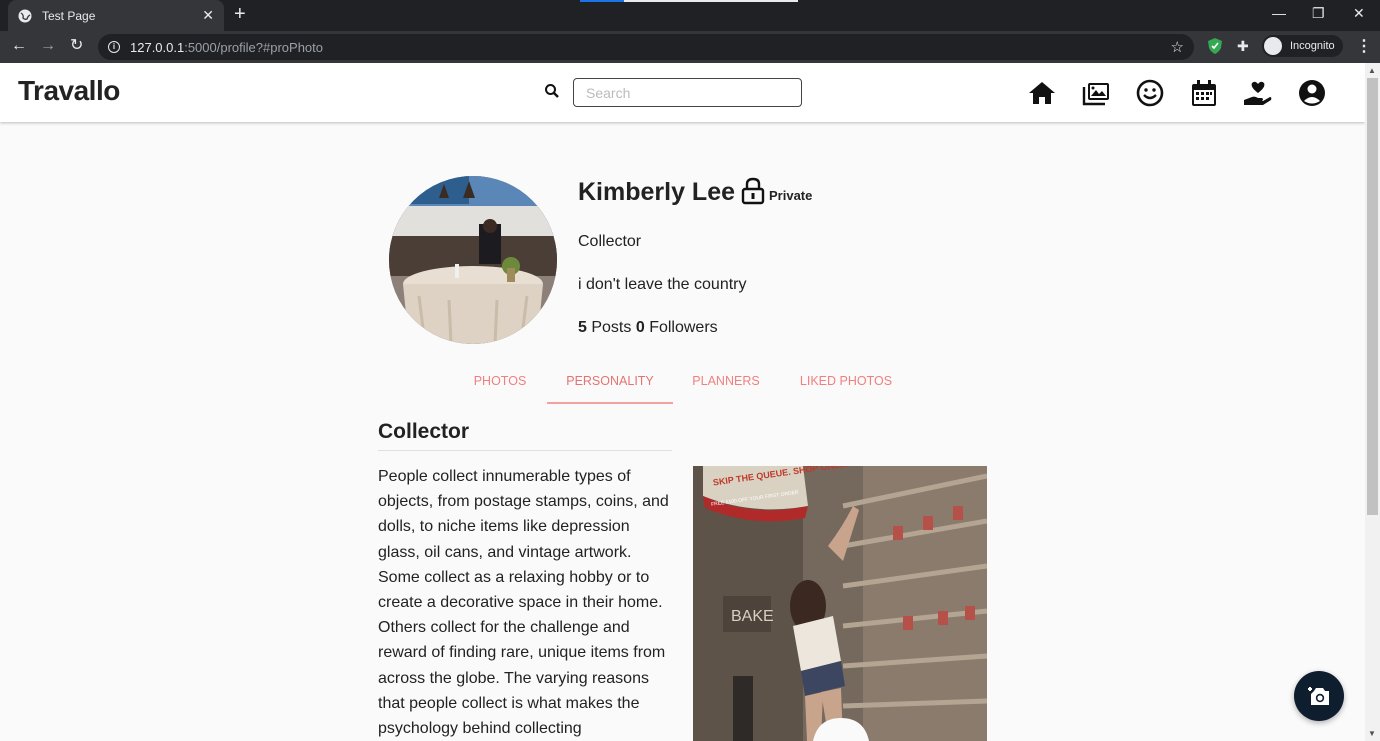  I want to click on extensions-puzzle-icon: ✚, so click(1243, 46).